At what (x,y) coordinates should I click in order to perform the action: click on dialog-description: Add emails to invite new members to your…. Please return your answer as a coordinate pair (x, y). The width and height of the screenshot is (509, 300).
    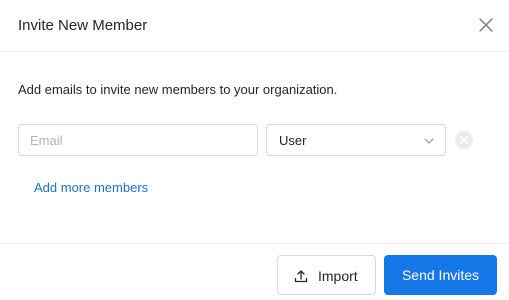
    Looking at the image, I should click on (178, 89).